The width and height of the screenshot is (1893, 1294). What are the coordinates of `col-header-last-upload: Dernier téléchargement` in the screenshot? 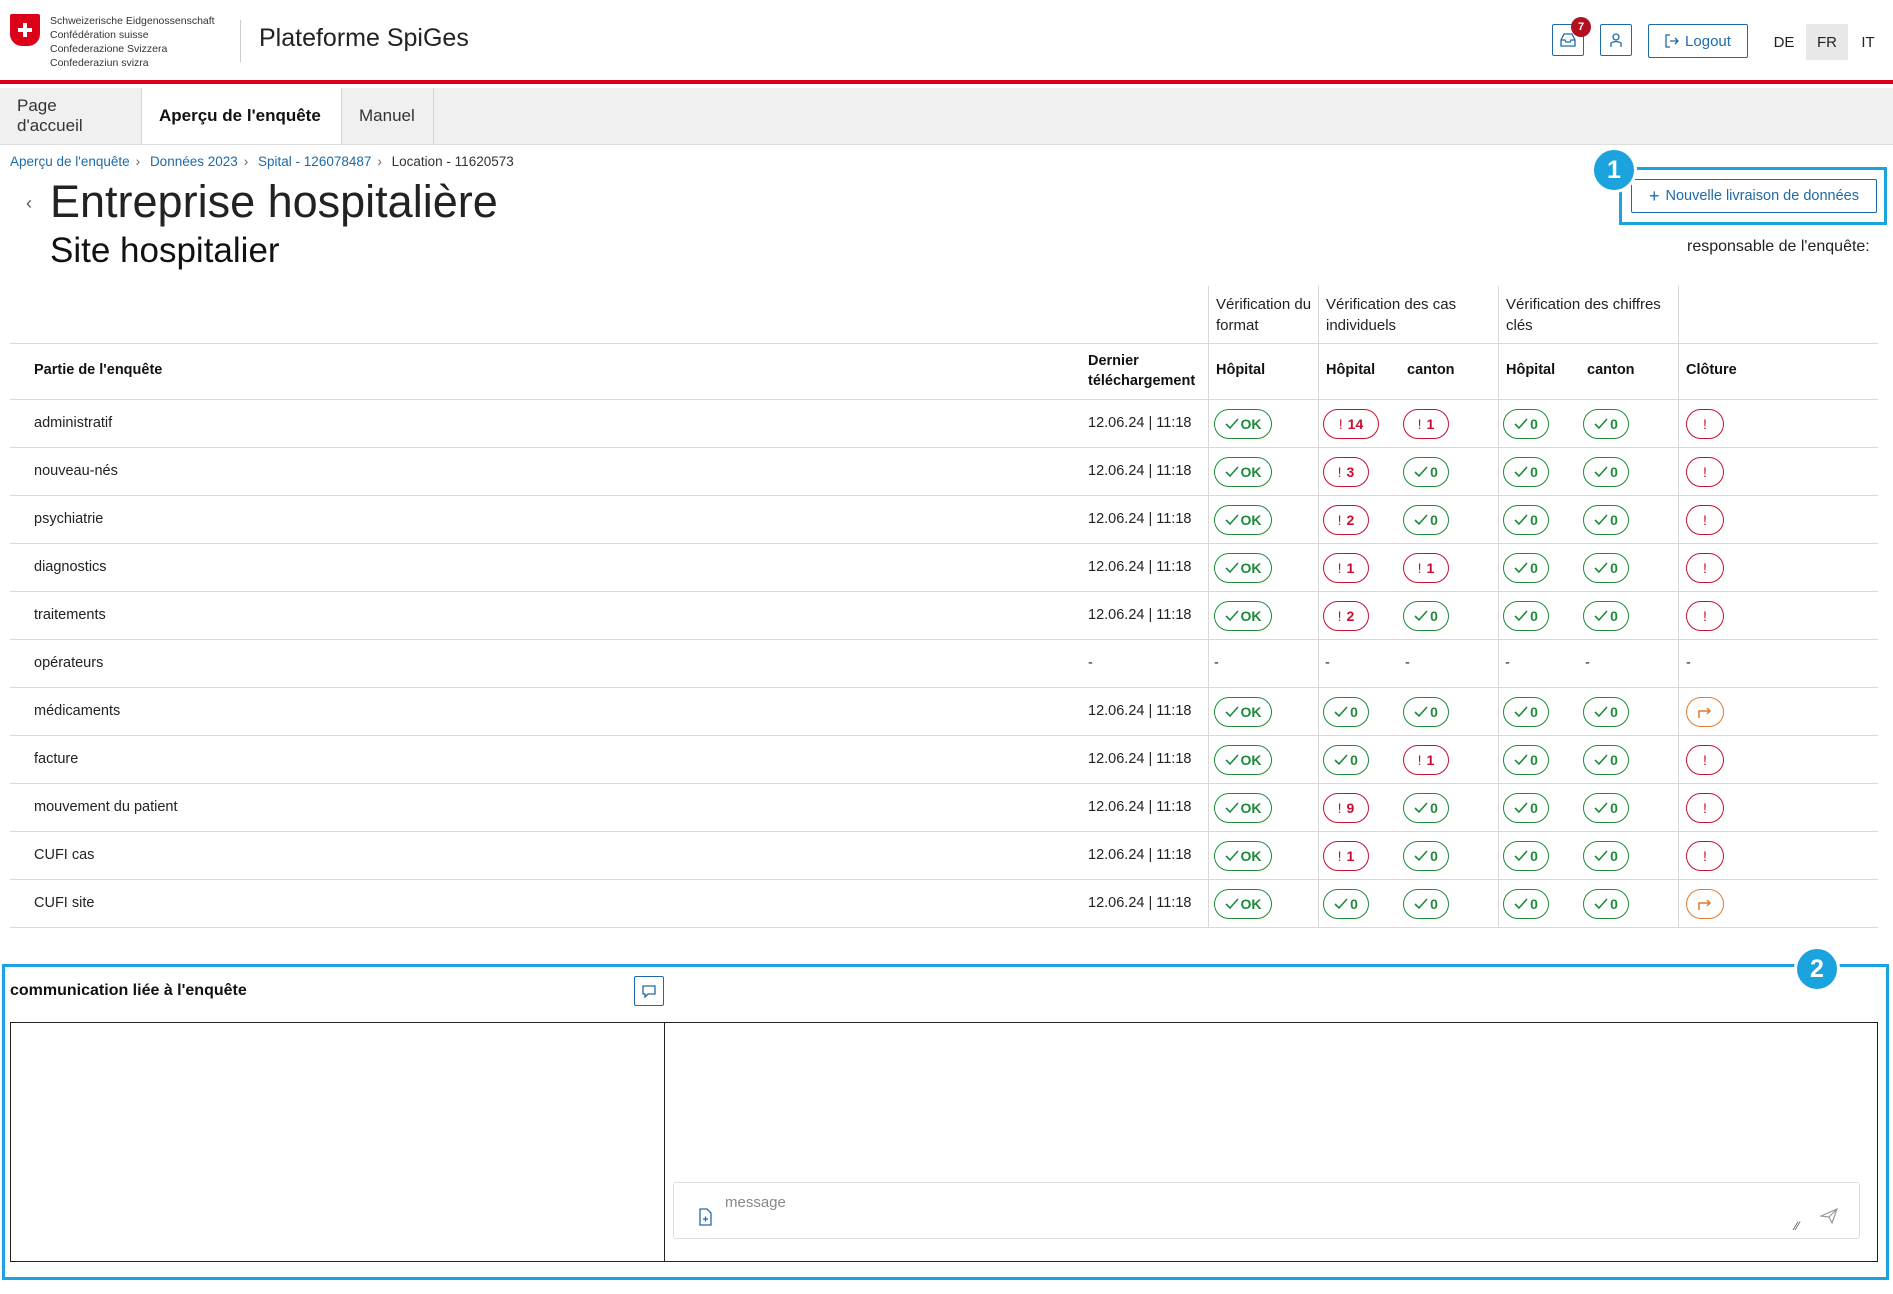 It's located at (1142, 371).